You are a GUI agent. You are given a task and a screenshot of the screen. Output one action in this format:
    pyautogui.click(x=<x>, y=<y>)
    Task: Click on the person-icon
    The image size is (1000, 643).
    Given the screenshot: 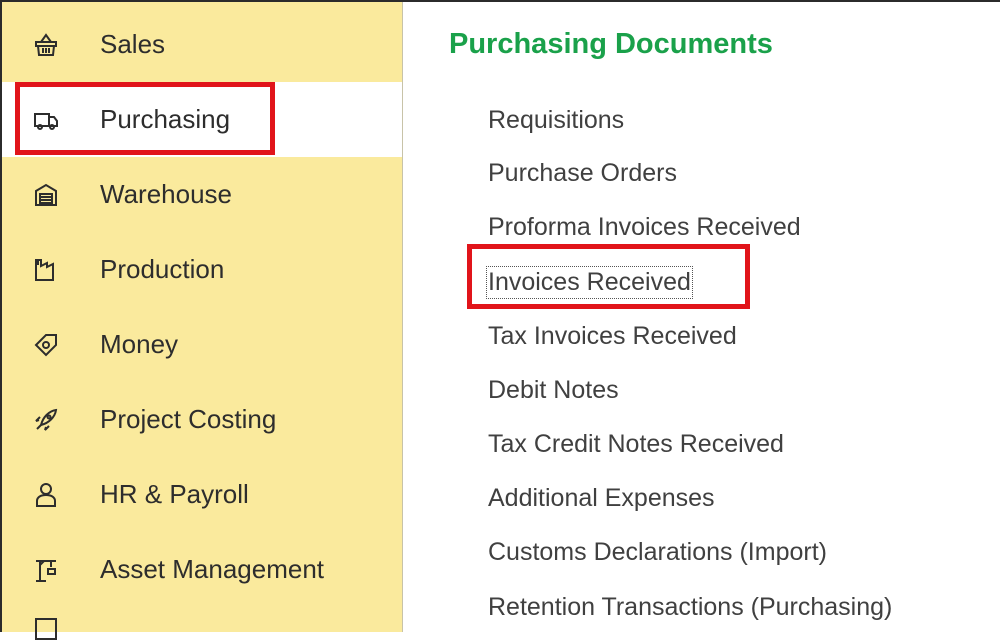 What is the action you would take?
    pyautogui.click(x=46, y=495)
    